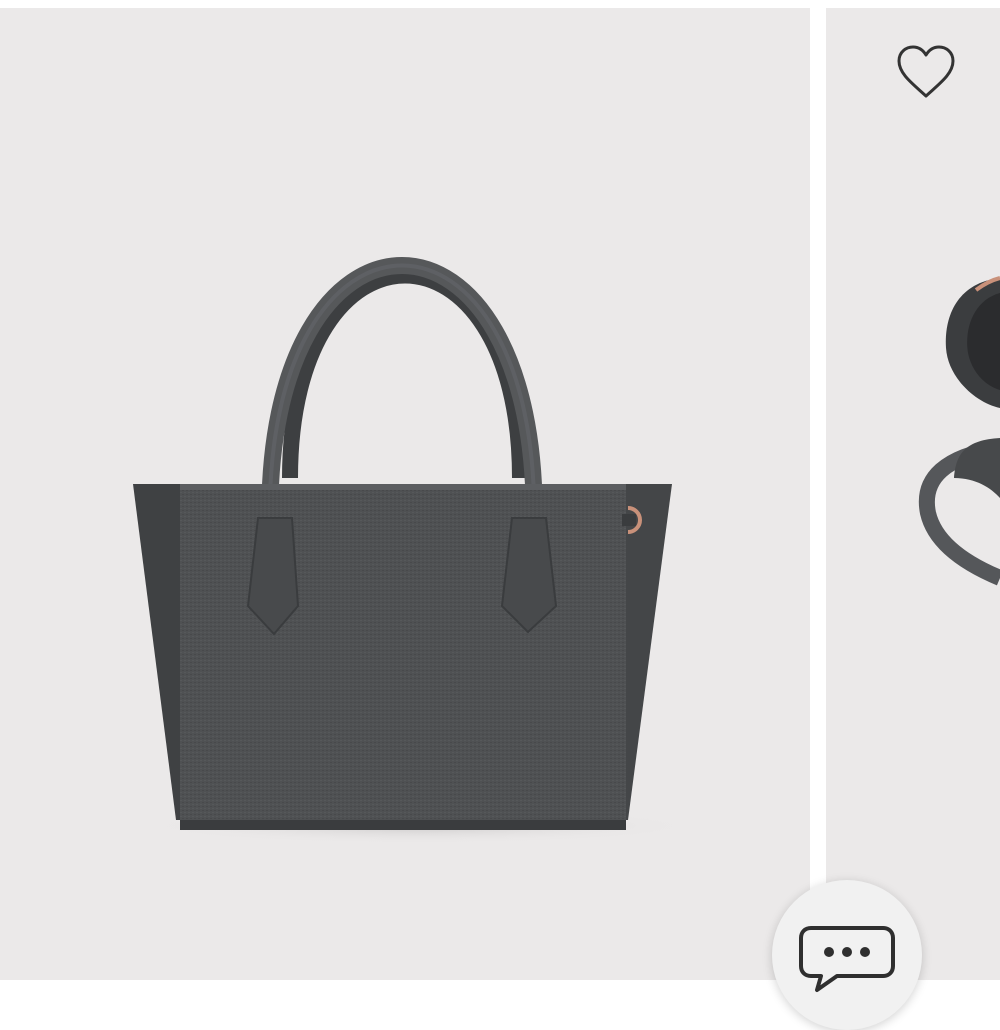 The width and height of the screenshot is (1000, 1030). I want to click on open-bag-image, so click(959, 431).